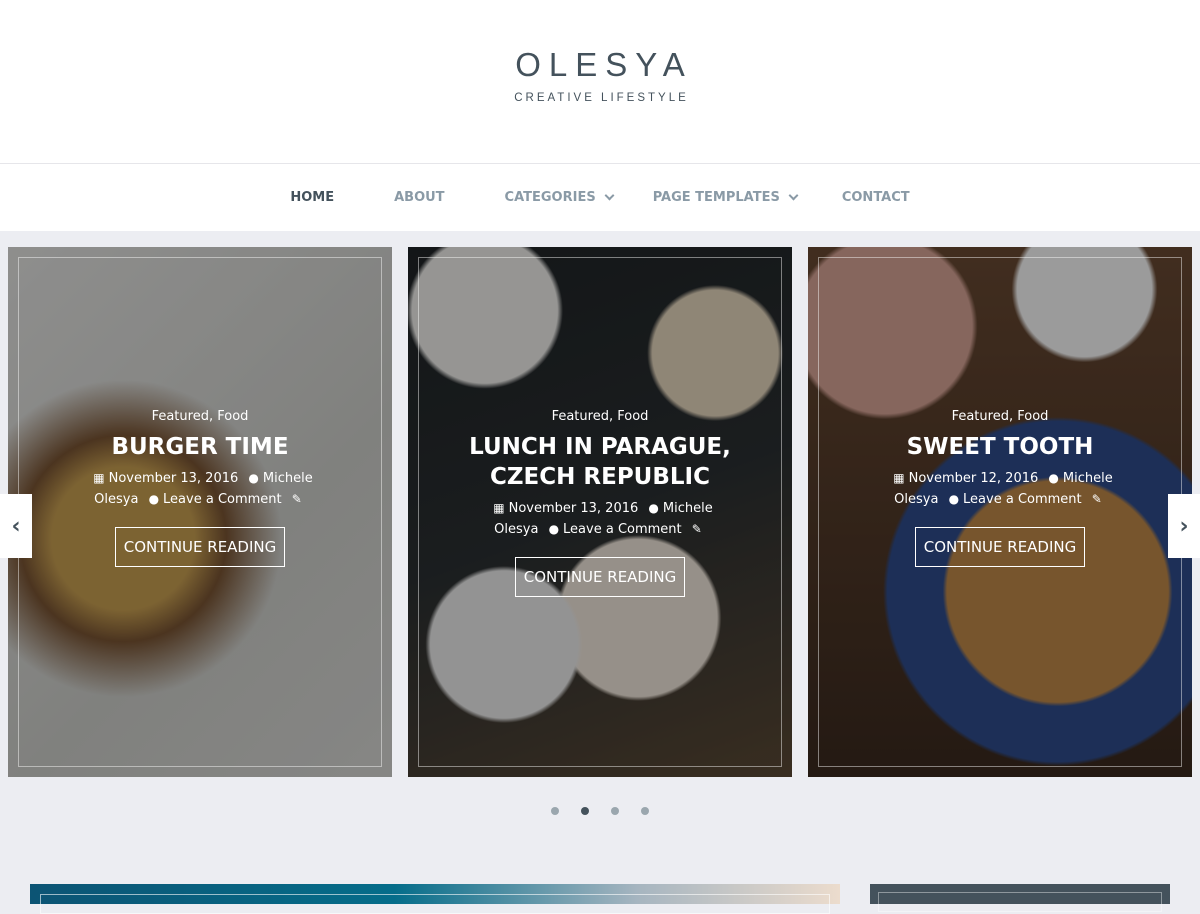  I want to click on slider-pagination, so click(600, 811).